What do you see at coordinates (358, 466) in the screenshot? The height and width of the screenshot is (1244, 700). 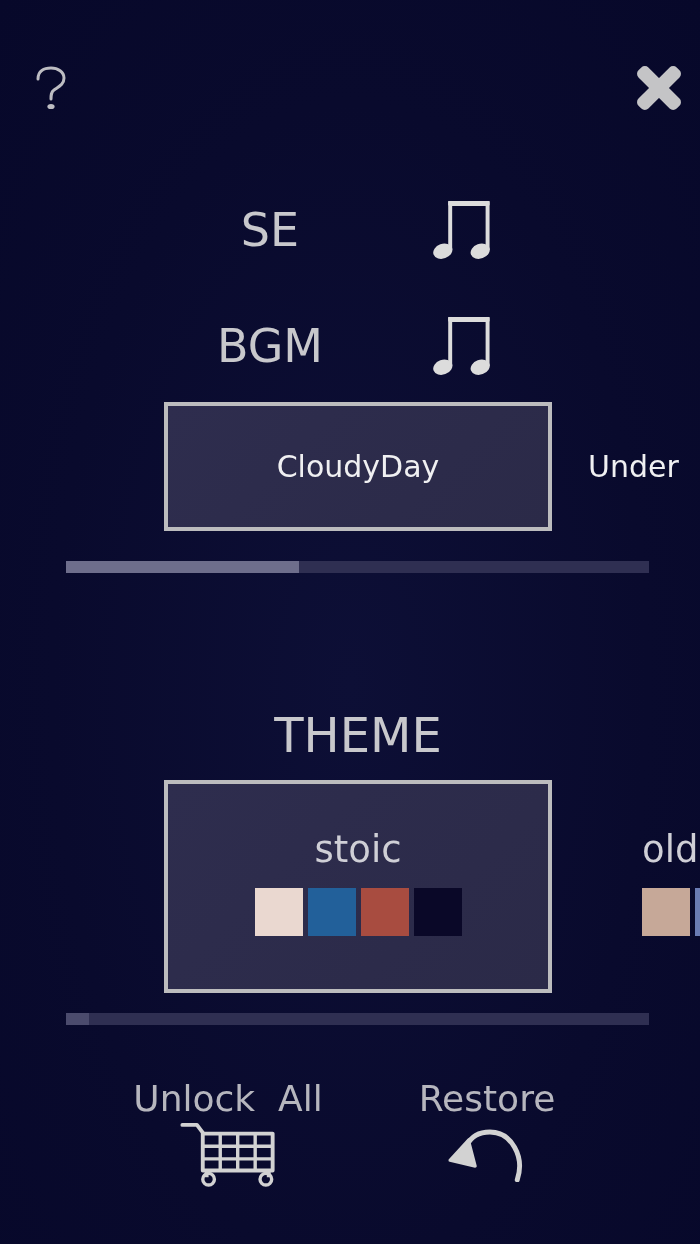 I see `track-option: CloudyDay` at bounding box center [358, 466].